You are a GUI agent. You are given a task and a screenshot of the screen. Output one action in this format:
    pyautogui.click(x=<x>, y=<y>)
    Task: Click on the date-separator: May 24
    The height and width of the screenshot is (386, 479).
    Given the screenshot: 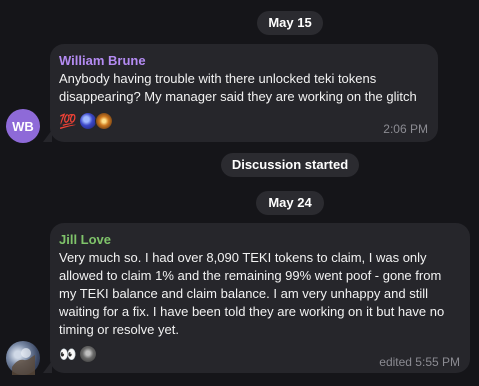 What is the action you would take?
    pyautogui.click(x=290, y=203)
    